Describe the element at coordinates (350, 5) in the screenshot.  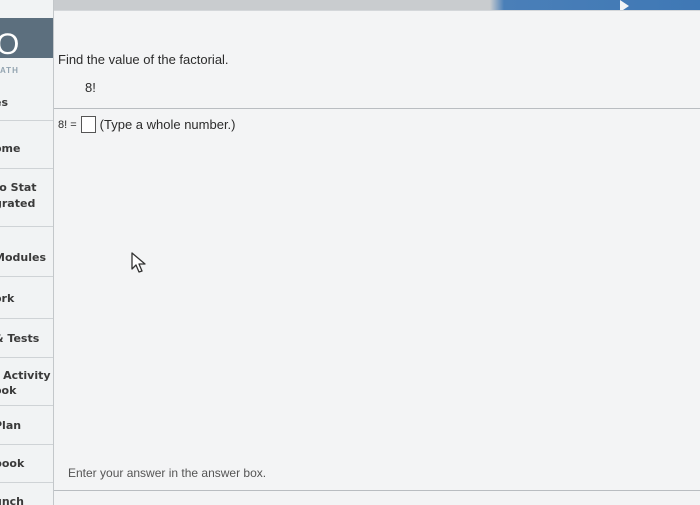
I see `top-window-strip` at that location.